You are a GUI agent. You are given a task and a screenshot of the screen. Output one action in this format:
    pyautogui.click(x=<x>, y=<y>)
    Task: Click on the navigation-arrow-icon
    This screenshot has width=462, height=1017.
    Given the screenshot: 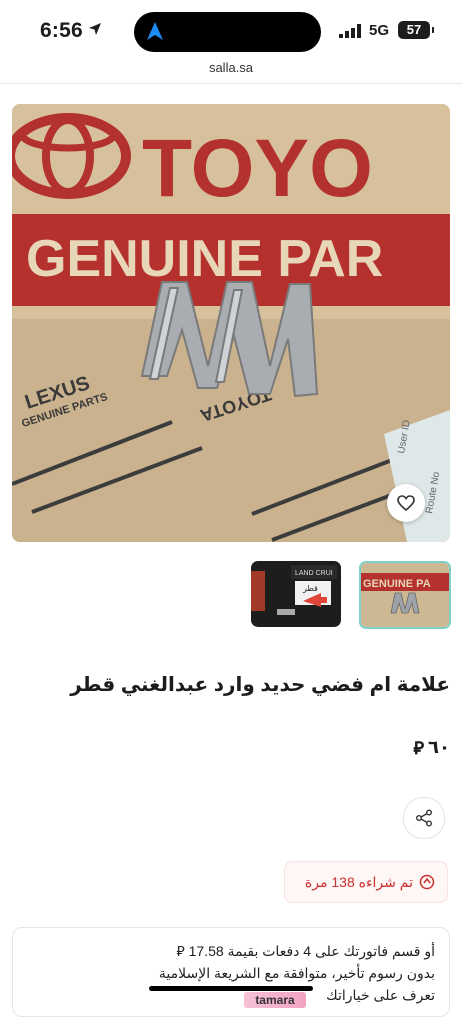 What is the action you would take?
    pyautogui.click(x=155, y=31)
    